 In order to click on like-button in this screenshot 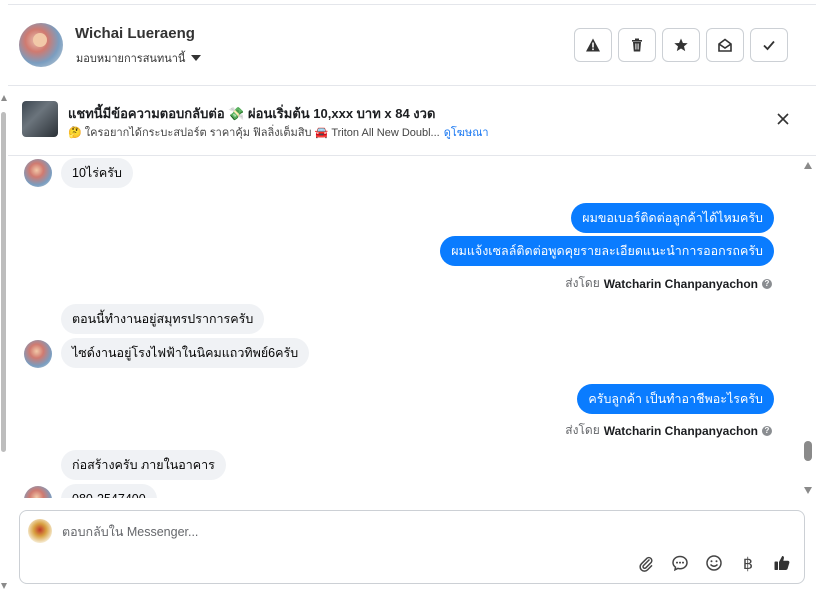, I will do `click(782, 563)`.